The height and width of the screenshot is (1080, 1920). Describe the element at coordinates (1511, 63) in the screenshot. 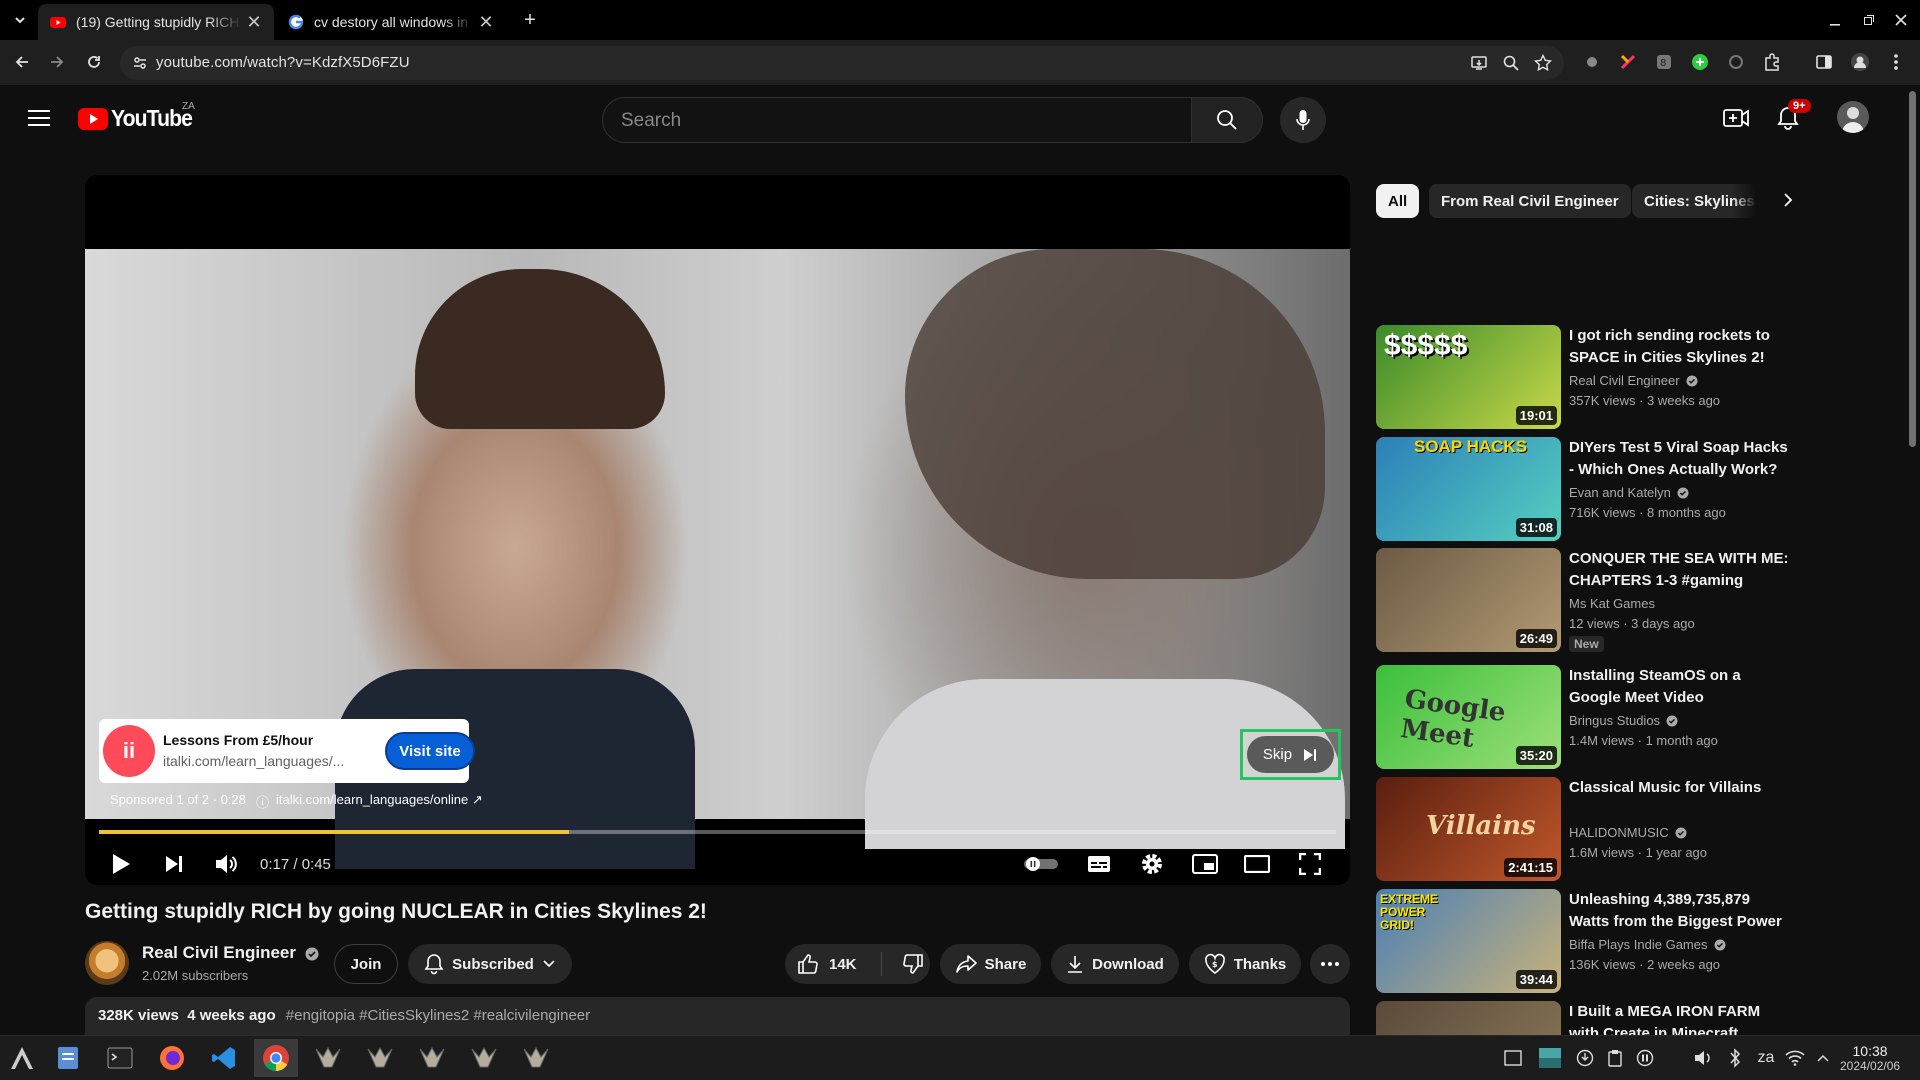

I see `zoom-icon` at that location.